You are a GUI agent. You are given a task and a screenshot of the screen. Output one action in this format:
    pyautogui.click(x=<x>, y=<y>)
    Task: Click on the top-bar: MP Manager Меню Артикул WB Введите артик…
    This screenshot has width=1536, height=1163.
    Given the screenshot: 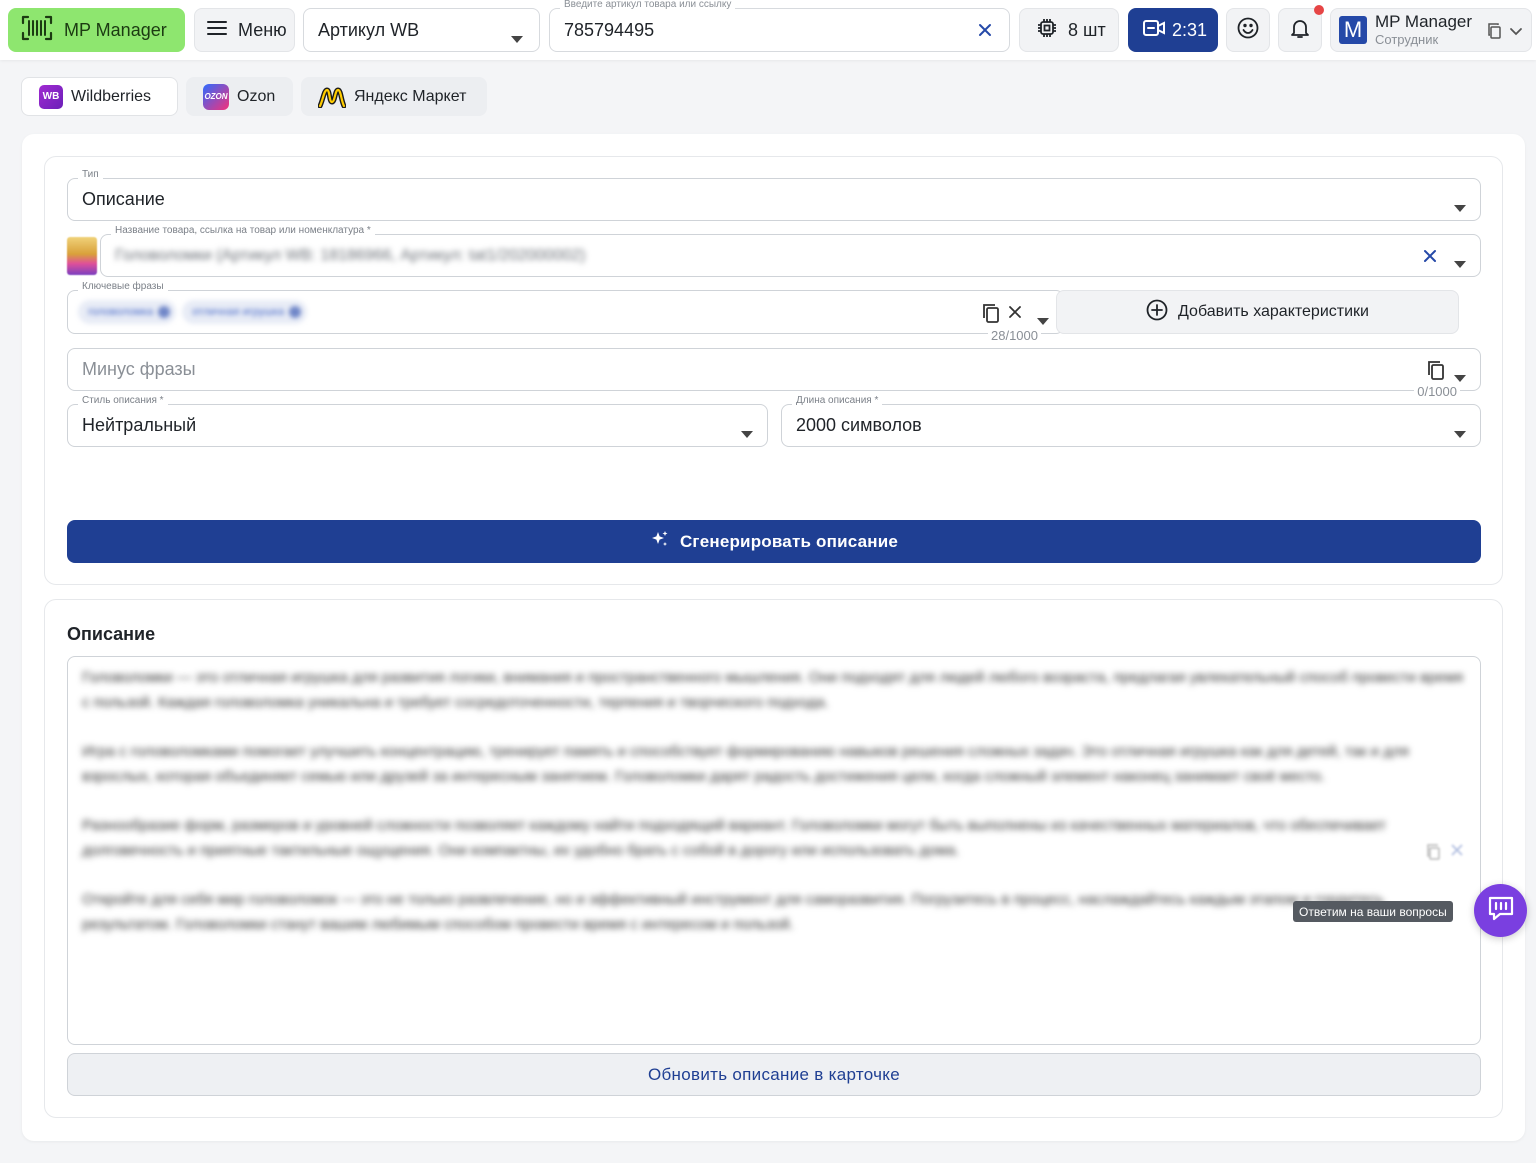 What is the action you would take?
    pyautogui.click(x=768, y=30)
    